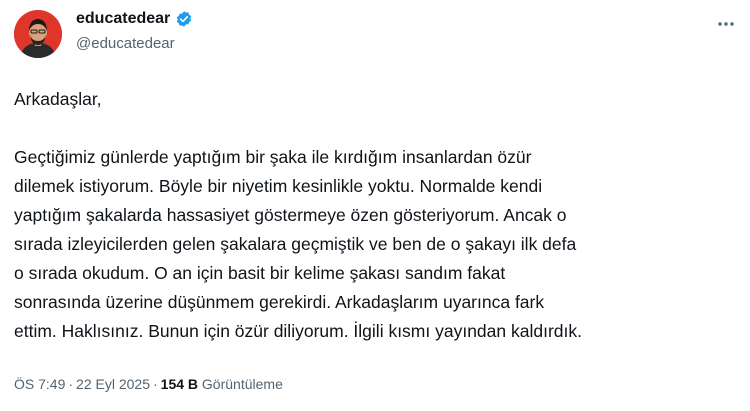  I want to click on avatar, so click(38, 34).